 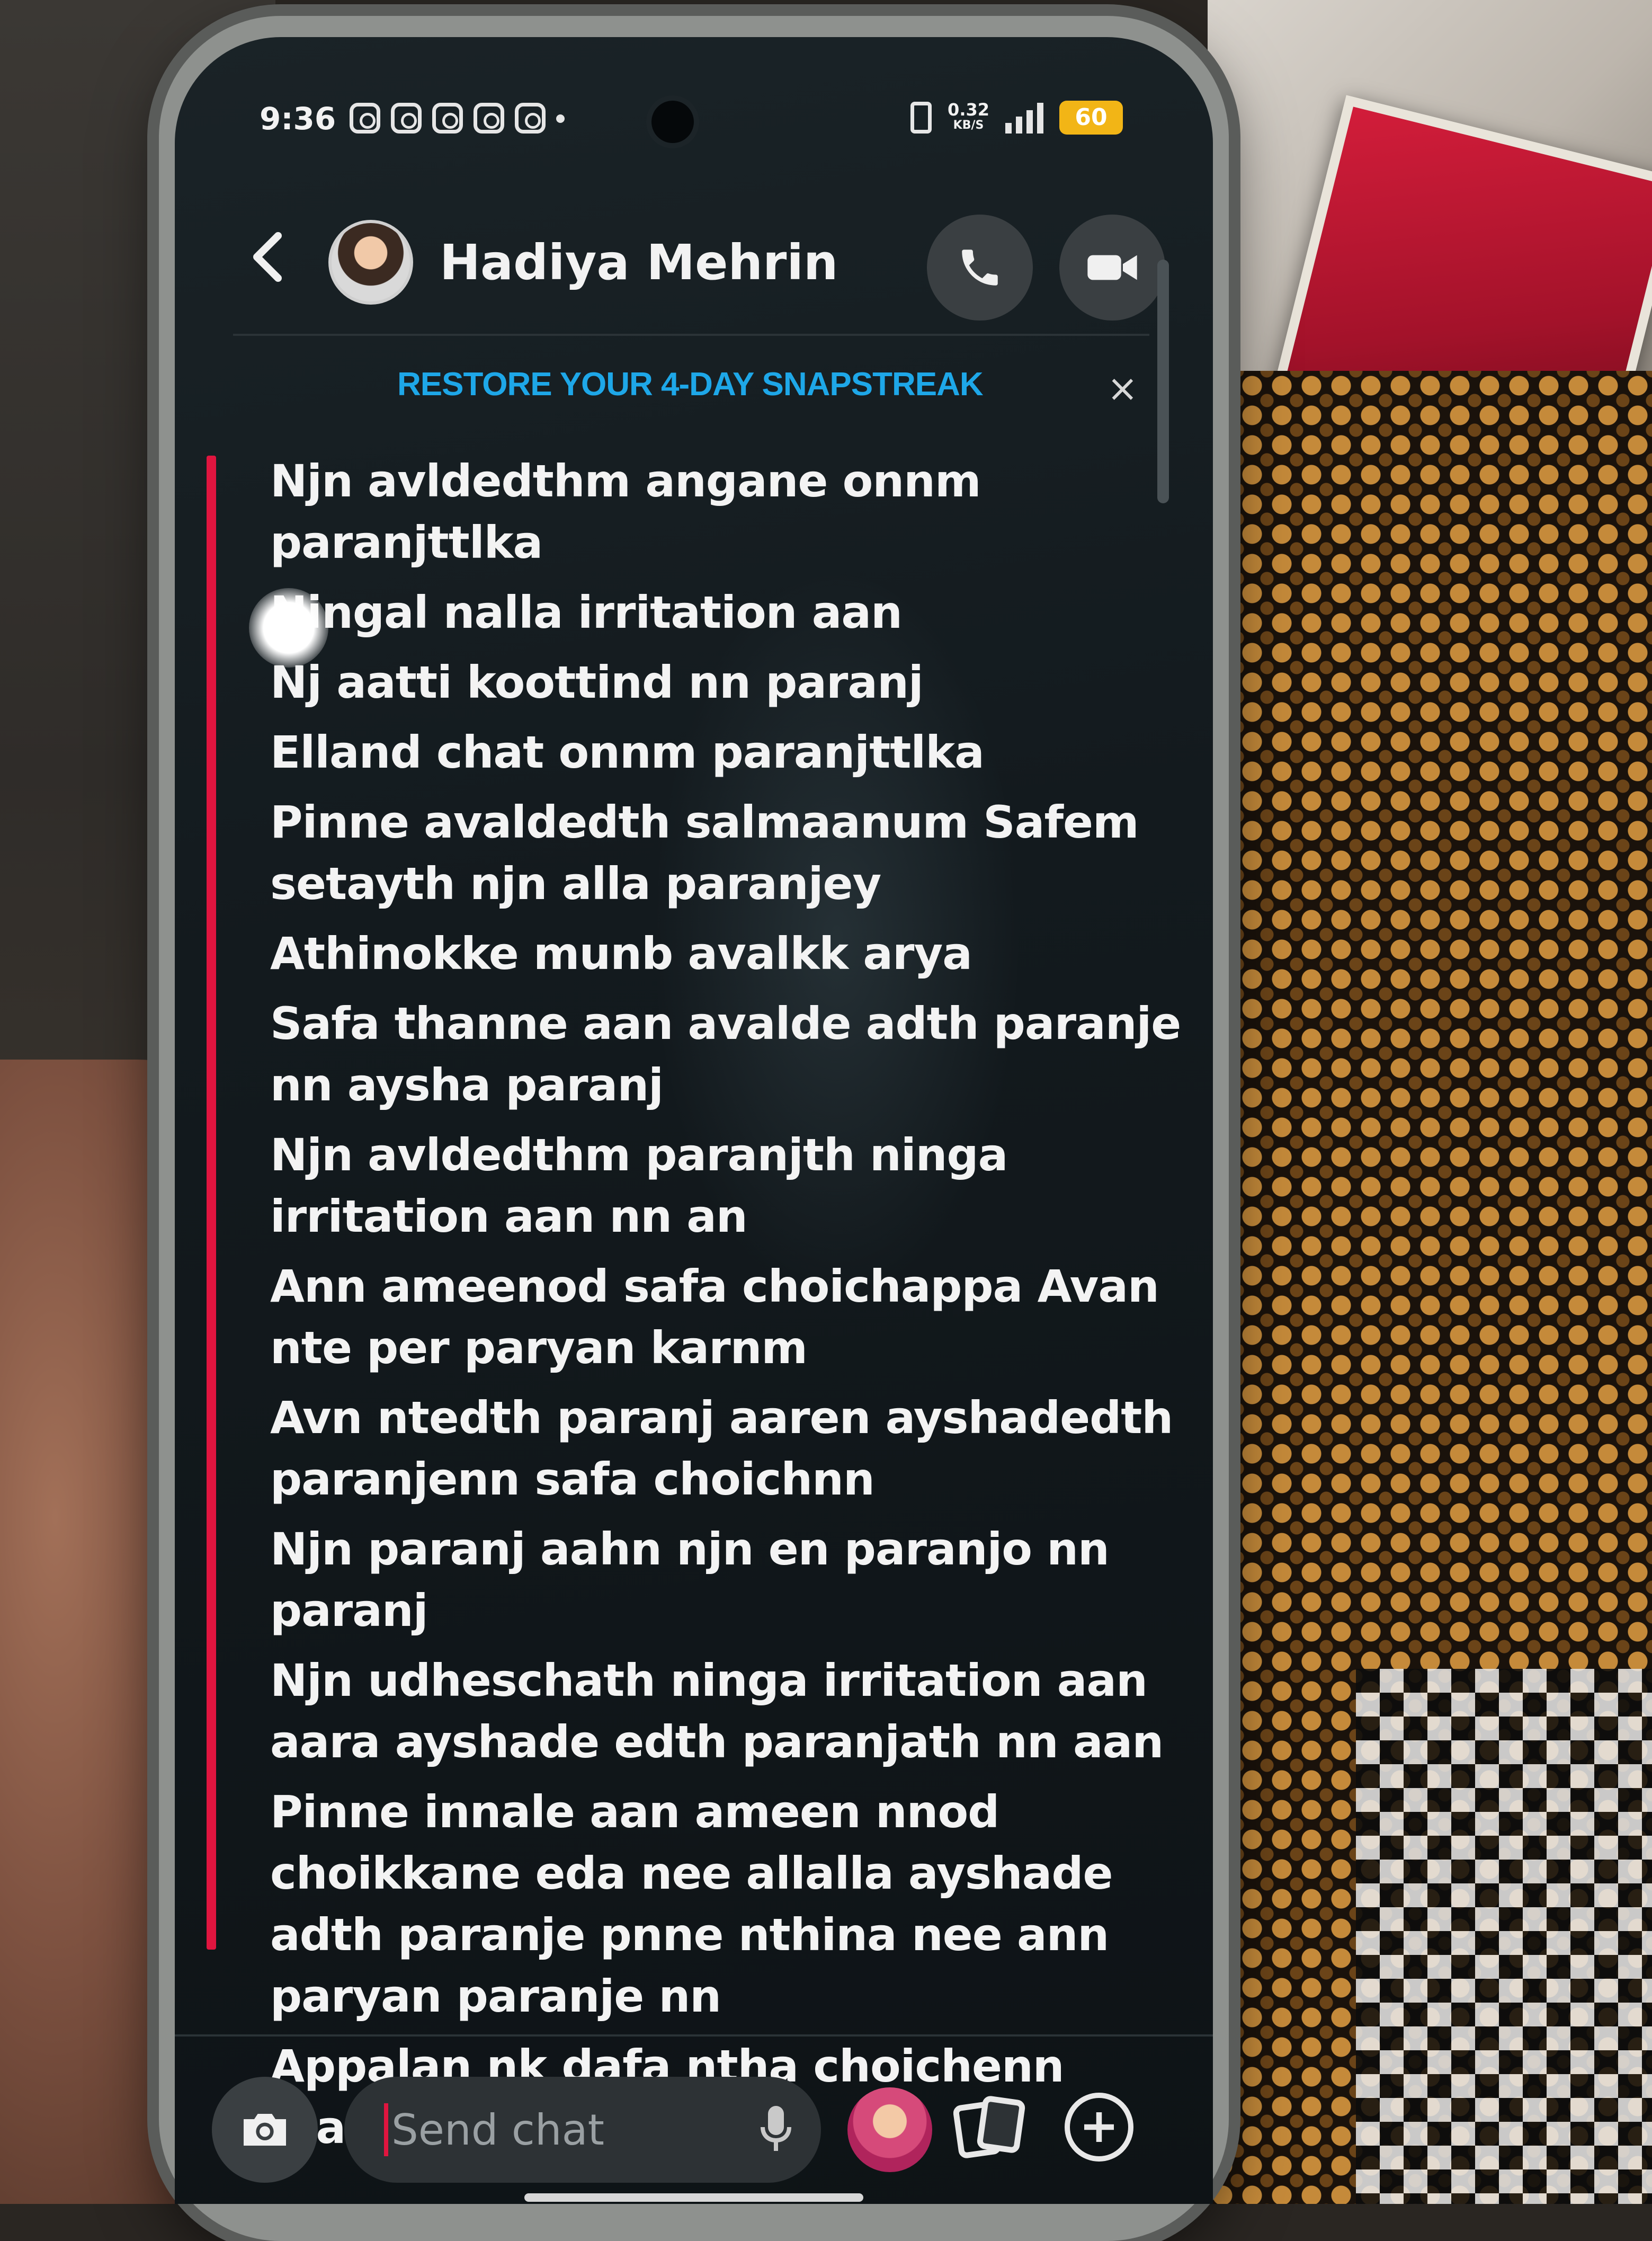 I want to click on call-button, so click(x=980, y=268).